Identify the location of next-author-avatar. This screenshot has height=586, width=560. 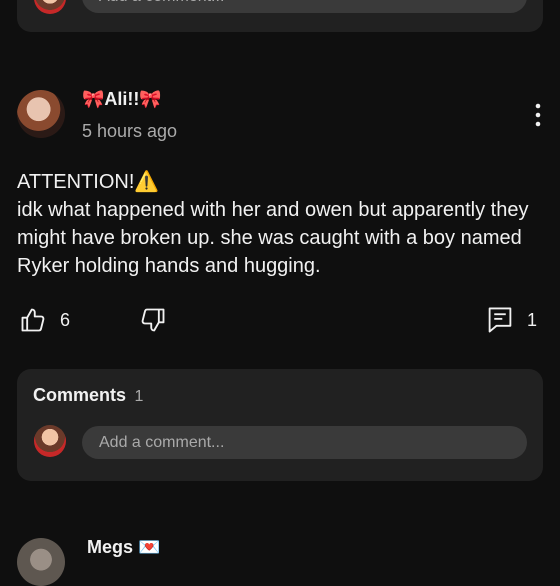
(41, 562).